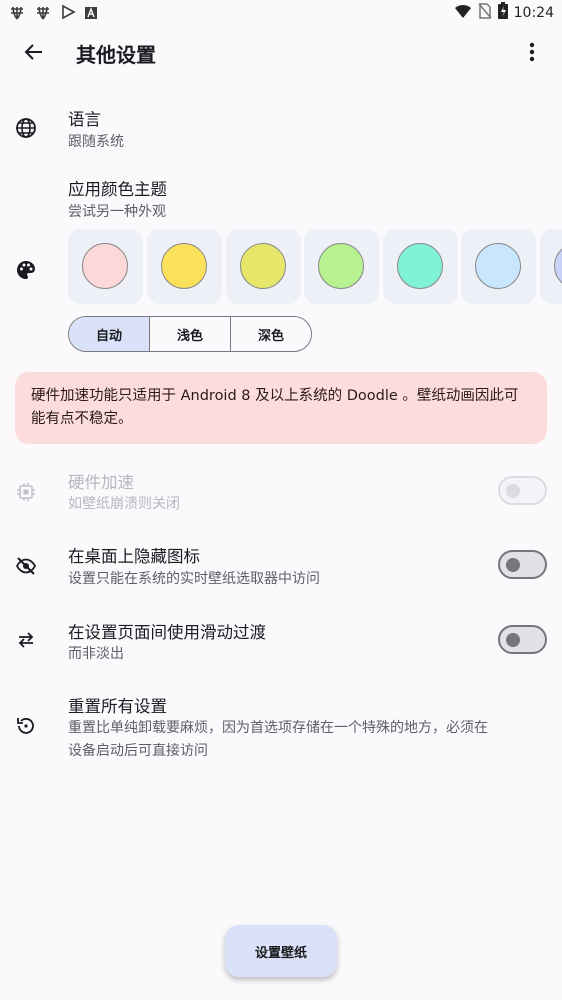  What do you see at coordinates (26, 566) in the screenshot?
I see `visibility-off-icon` at bounding box center [26, 566].